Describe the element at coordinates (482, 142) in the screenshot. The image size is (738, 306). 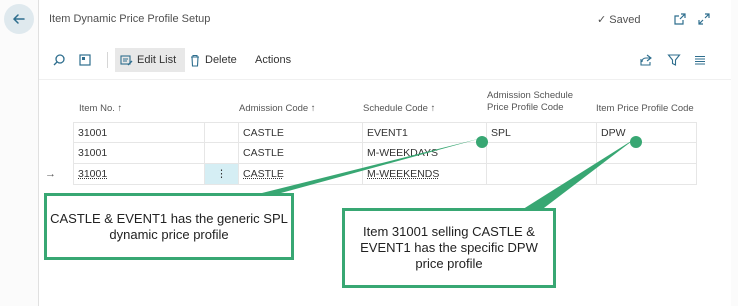
I see `callout-dot-left` at that location.